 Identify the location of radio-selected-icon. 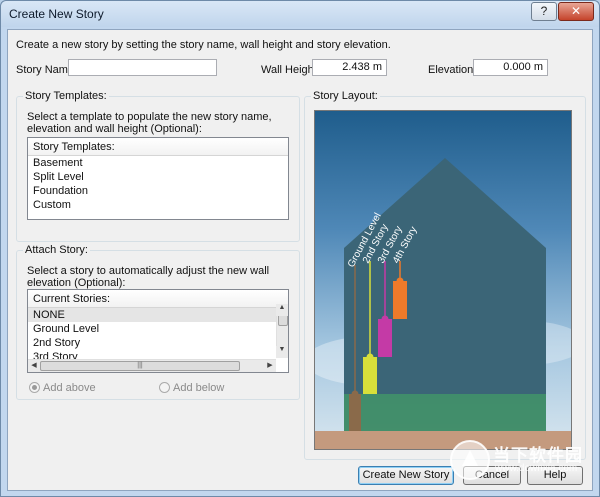
(34, 387).